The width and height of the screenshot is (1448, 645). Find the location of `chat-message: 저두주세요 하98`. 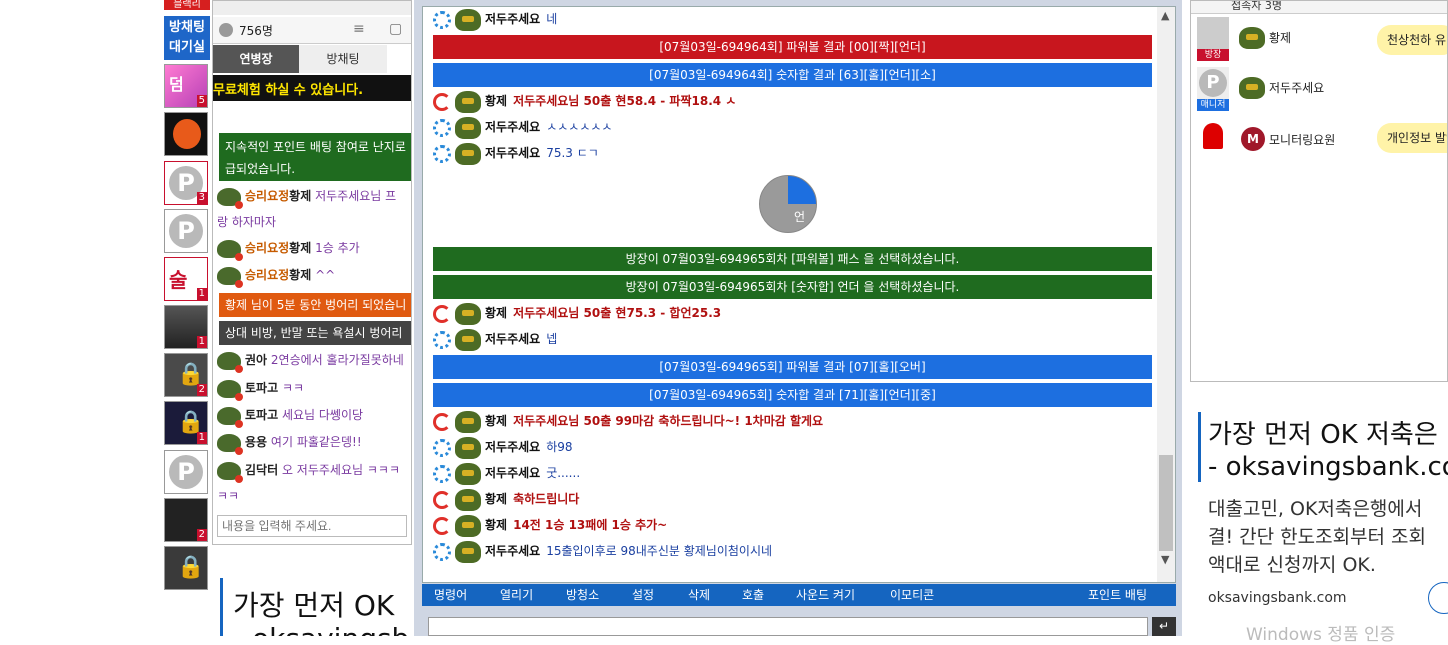

chat-message: 저두주세요 하98 is located at coordinates (503, 447).